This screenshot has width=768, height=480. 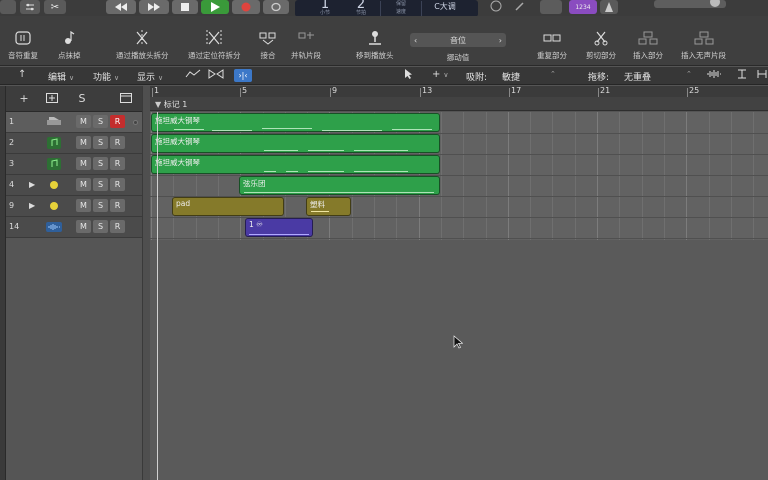 What do you see at coordinates (742, 75) in the screenshot?
I see `vertical-zoom-icon` at bounding box center [742, 75].